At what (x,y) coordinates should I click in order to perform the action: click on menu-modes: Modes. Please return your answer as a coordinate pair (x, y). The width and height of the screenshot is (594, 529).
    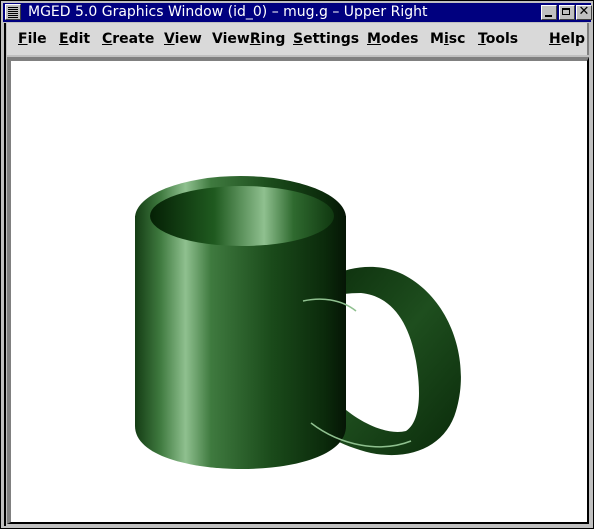
    Looking at the image, I should click on (392, 39).